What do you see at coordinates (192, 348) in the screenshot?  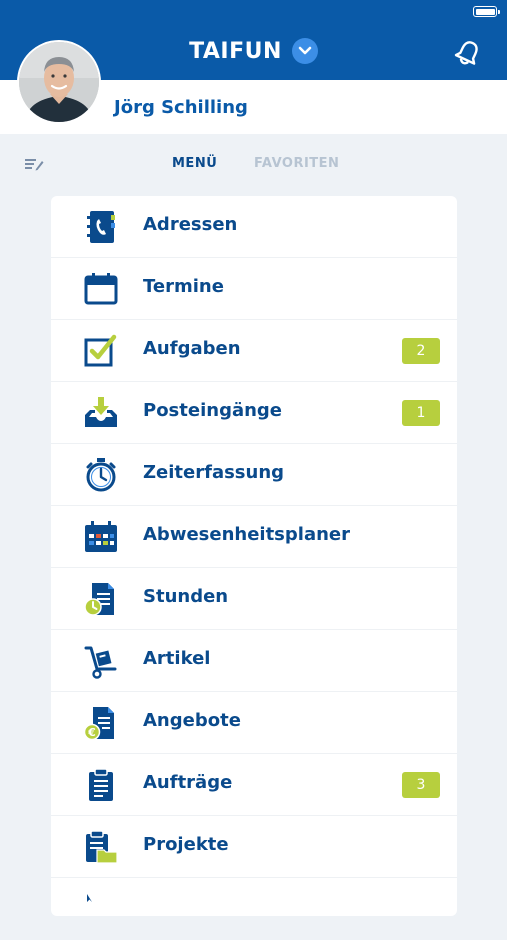 I see `menu-item-label: Aufgaben` at bounding box center [192, 348].